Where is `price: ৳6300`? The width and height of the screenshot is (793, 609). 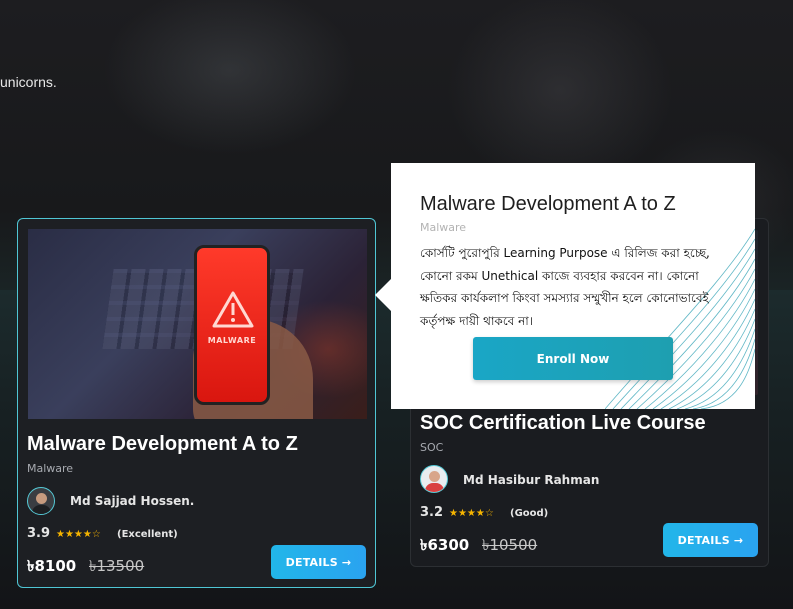 price: ৳6300 is located at coordinates (445, 545).